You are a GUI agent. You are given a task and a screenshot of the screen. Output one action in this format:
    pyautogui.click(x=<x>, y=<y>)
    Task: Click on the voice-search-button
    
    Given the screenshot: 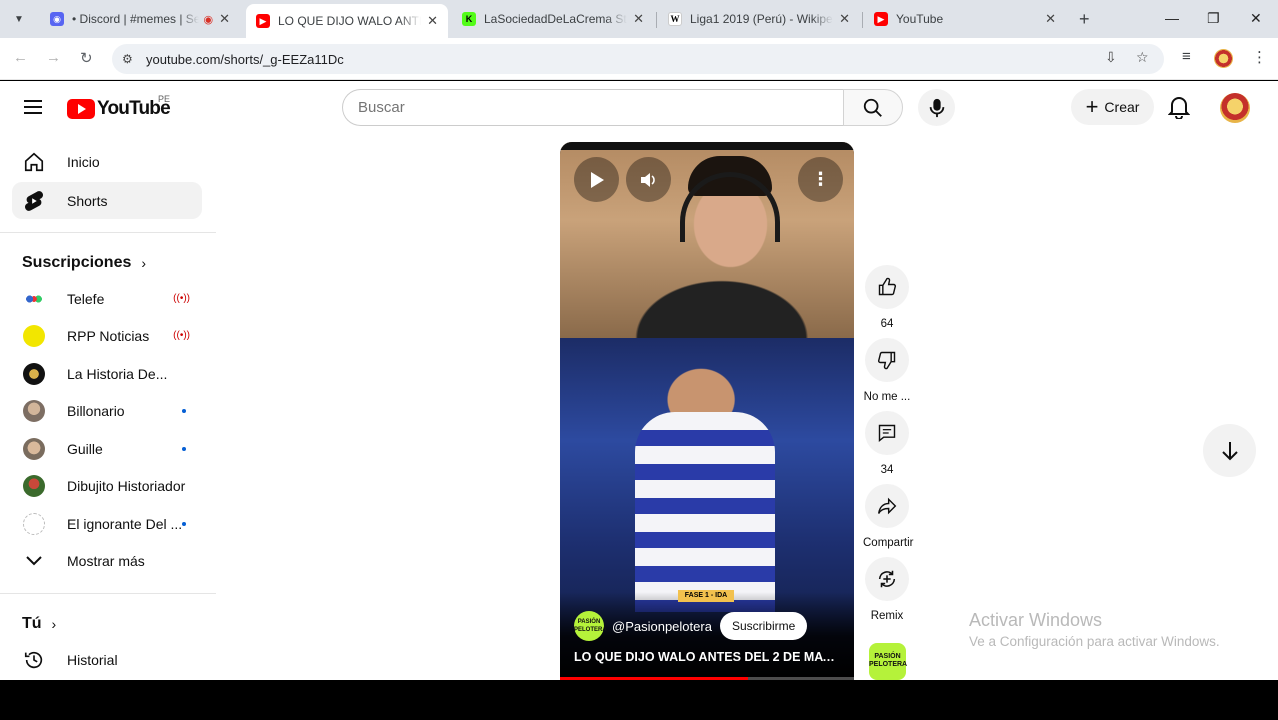 What is the action you would take?
    pyautogui.click(x=936, y=107)
    